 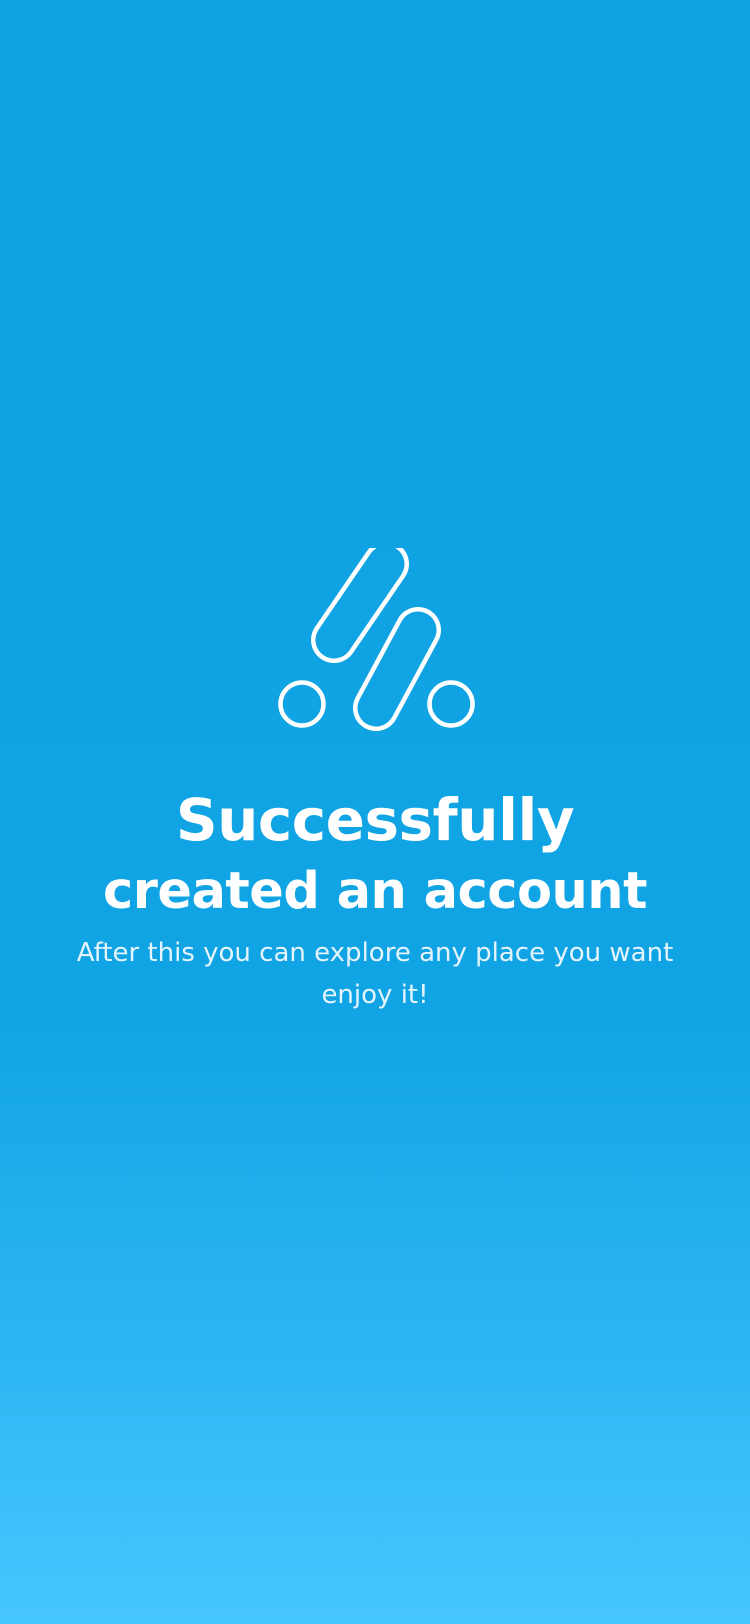 What do you see at coordinates (375, 820) in the screenshot?
I see `success-title-line-1: Successfully` at bounding box center [375, 820].